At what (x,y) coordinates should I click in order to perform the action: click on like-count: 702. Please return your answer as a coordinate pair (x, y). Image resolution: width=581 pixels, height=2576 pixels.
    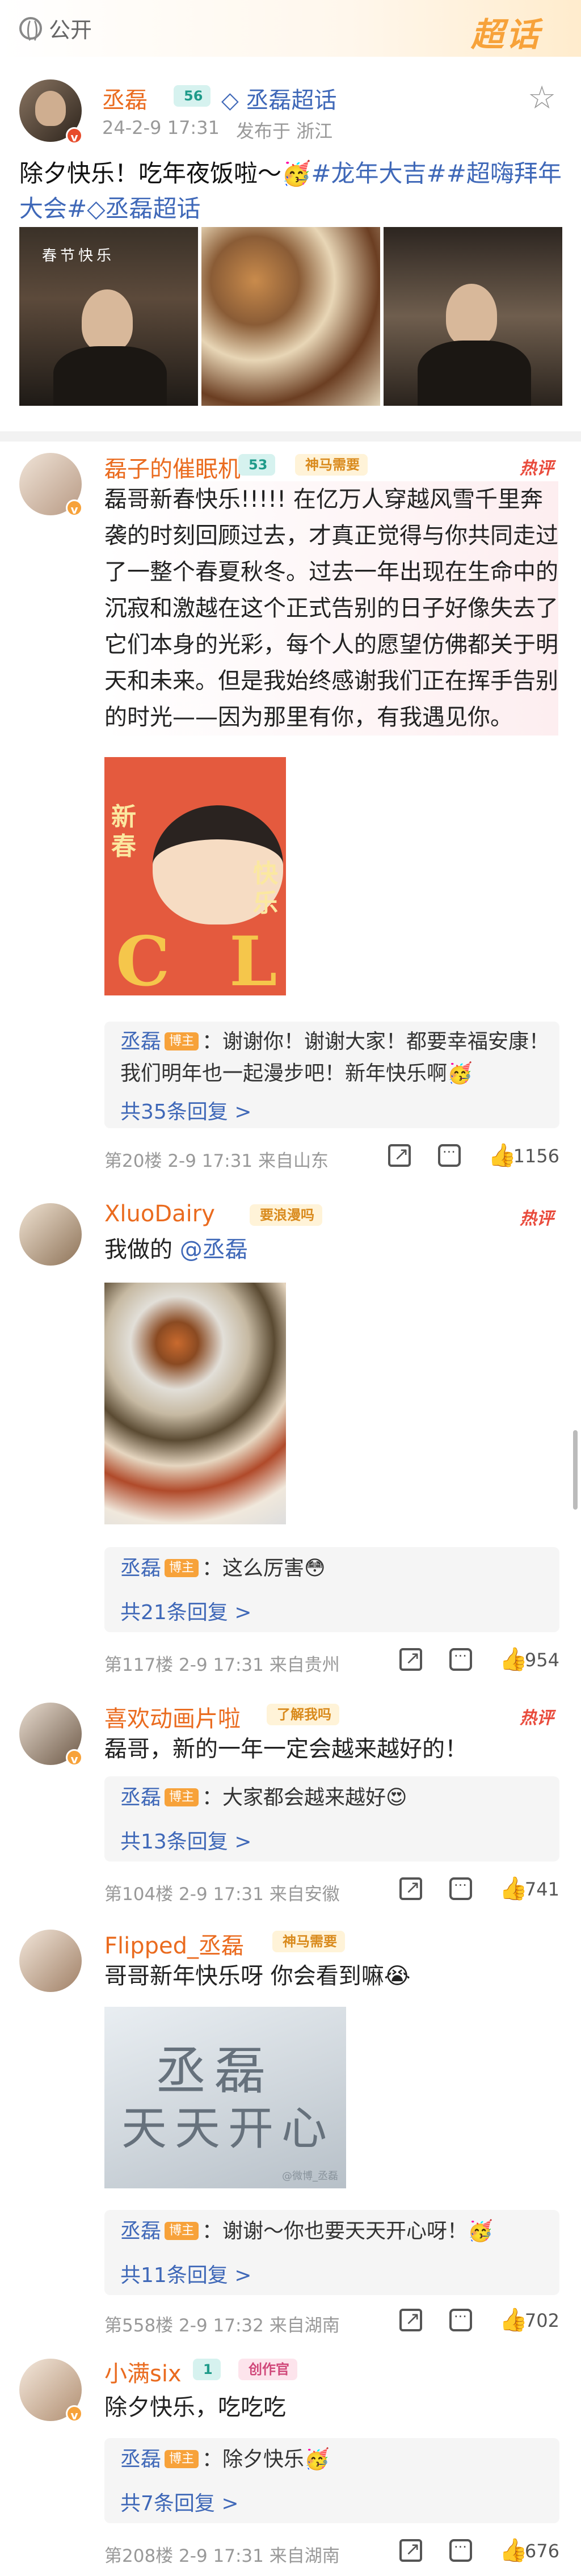
    Looking at the image, I should click on (541, 2320).